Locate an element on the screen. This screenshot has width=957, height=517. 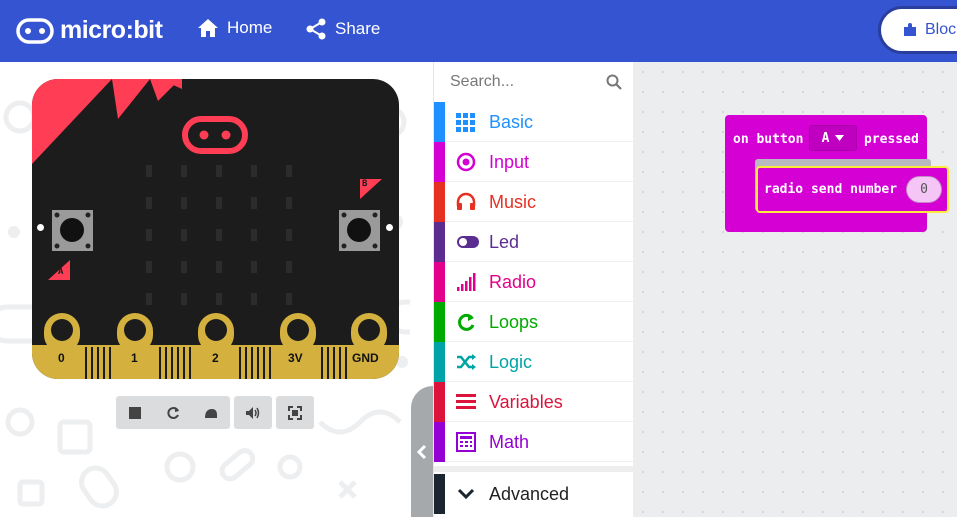
headphones-icon is located at coordinates (466, 201).